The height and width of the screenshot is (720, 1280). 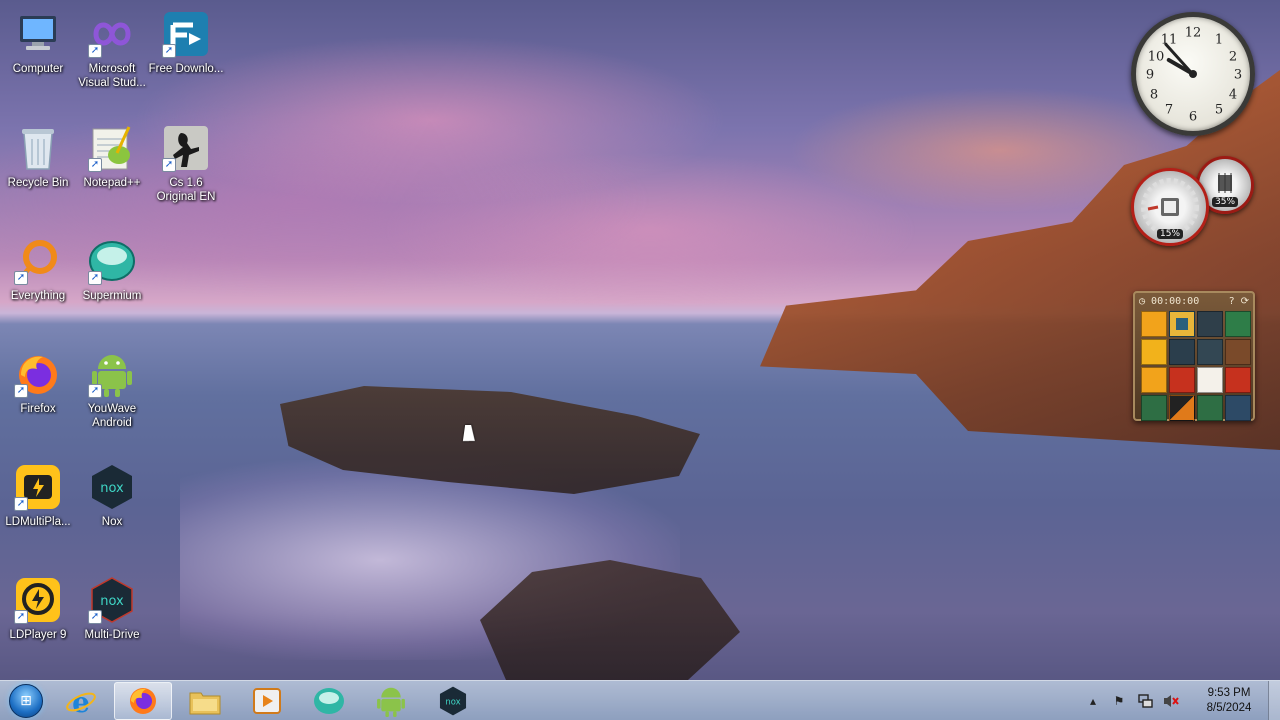 I want to click on windows-logo-icon: ⊞, so click(x=26, y=700).